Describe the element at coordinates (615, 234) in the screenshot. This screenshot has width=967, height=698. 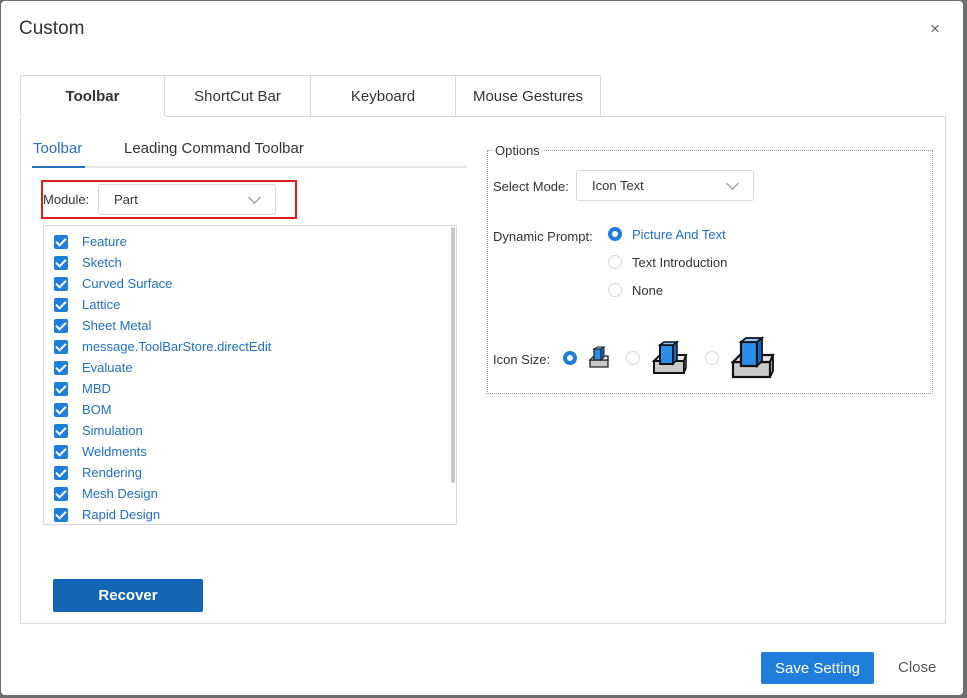
I see `radio-picture-and-text` at that location.